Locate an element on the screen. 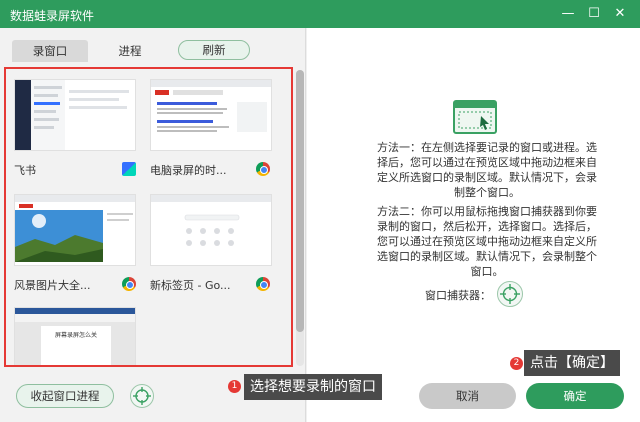 This screenshot has height=422, width=640. window-thumbnail-newtab is located at coordinates (211, 230).